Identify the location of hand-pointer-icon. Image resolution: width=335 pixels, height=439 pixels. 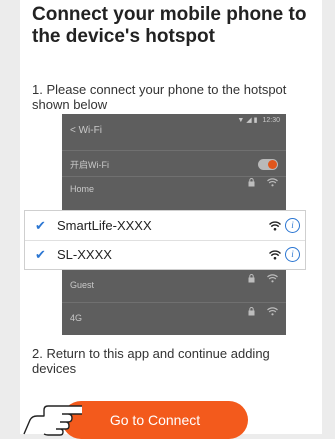
(52, 420).